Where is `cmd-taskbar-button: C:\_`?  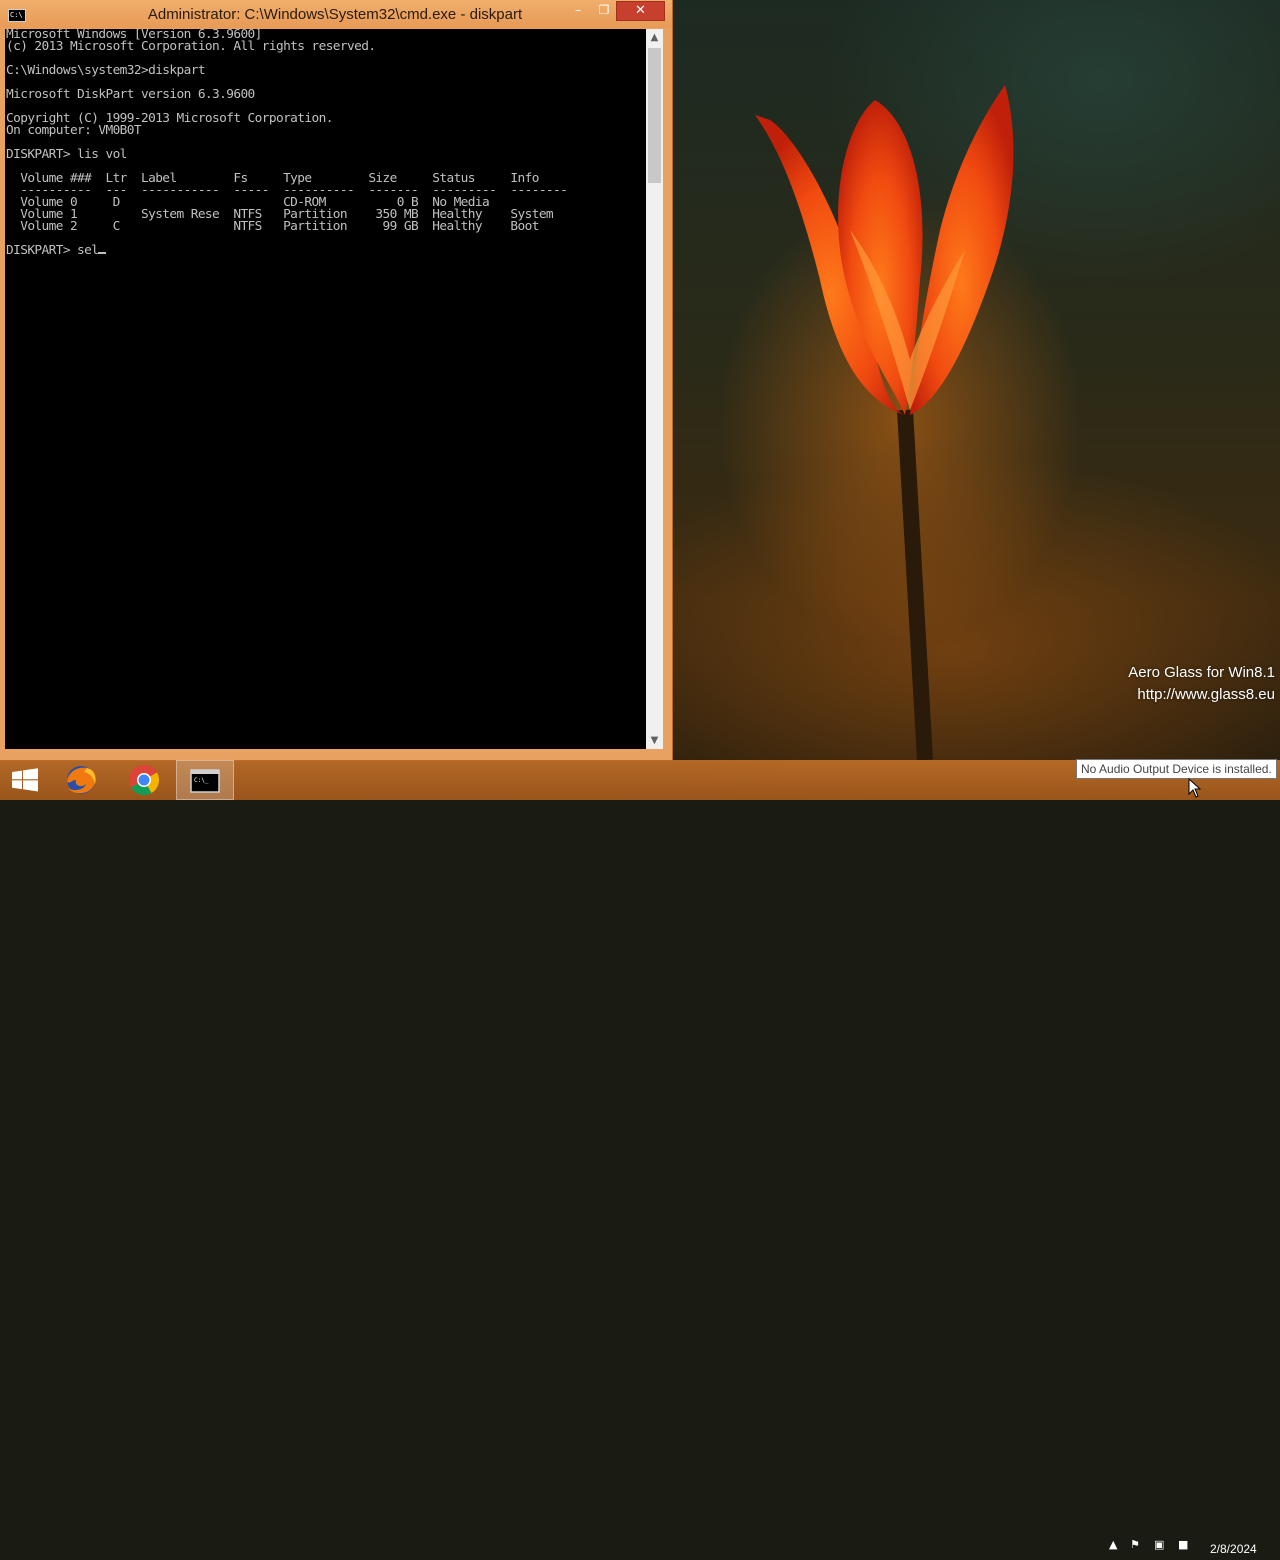
cmd-taskbar-button: C:\_ is located at coordinates (205, 780).